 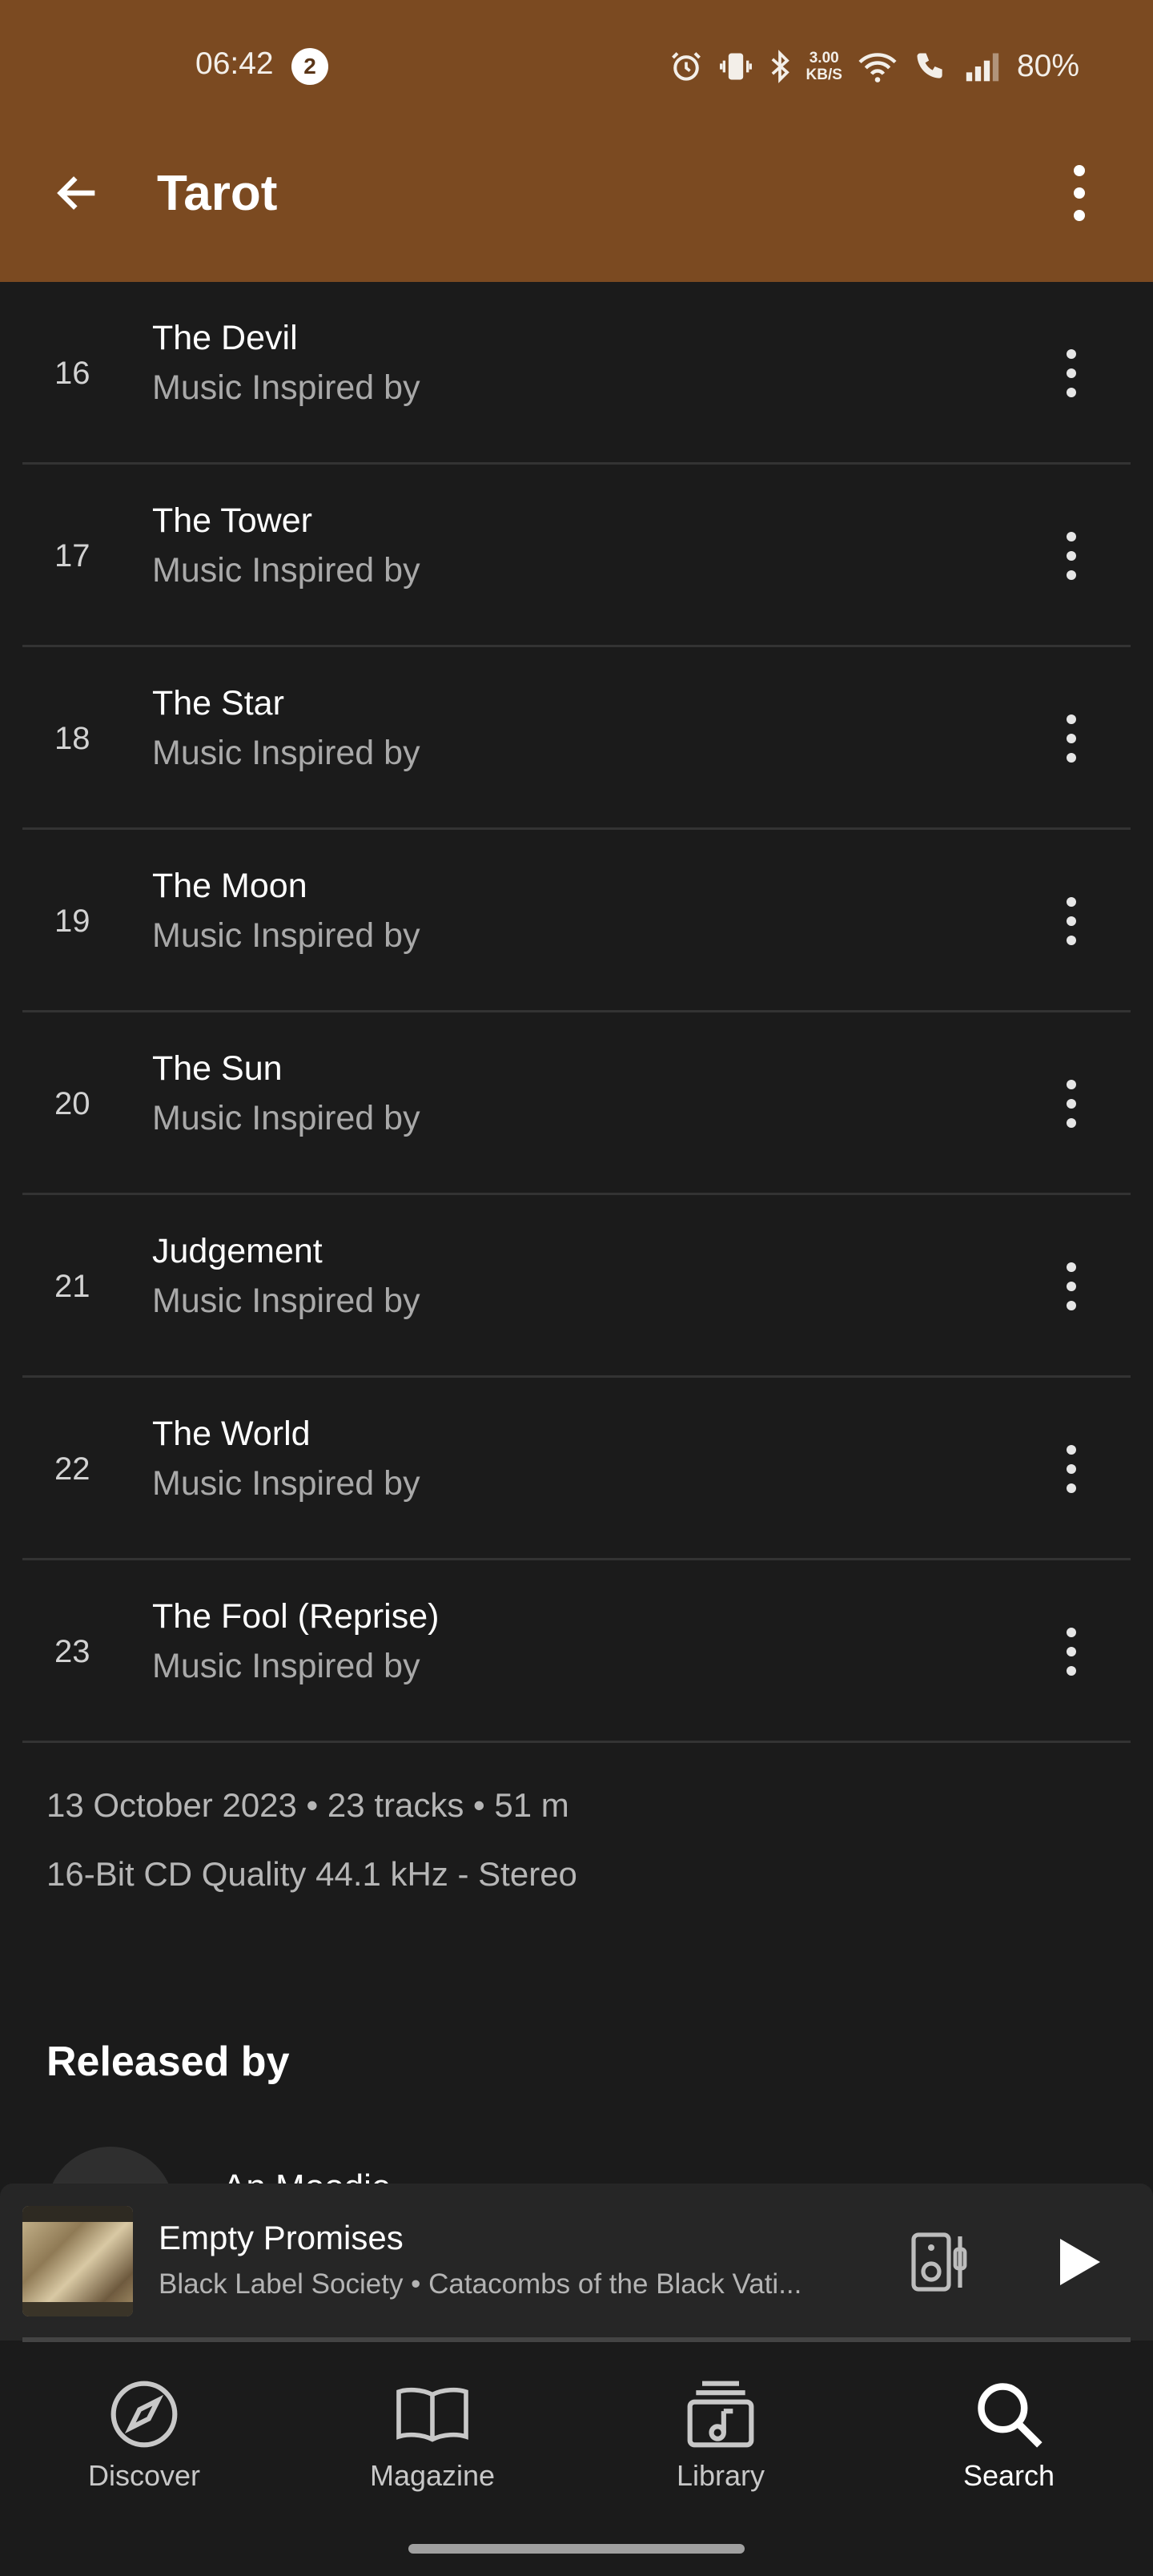 What do you see at coordinates (72, 1651) in the screenshot?
I see `track-number: 23` at bounding box center [72, 1651].